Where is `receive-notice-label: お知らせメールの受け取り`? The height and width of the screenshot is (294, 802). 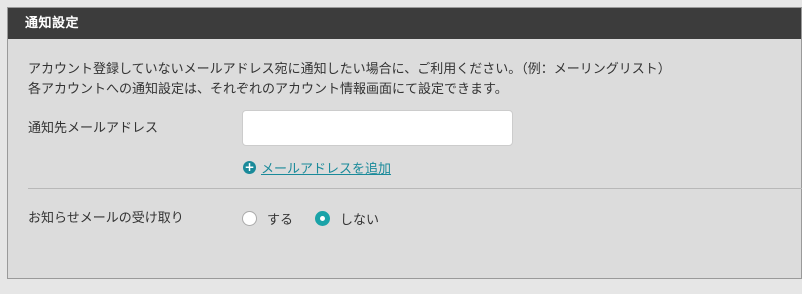
receive-notice-label: お知らせメールの受け取り is located at coordinates (106, 218).